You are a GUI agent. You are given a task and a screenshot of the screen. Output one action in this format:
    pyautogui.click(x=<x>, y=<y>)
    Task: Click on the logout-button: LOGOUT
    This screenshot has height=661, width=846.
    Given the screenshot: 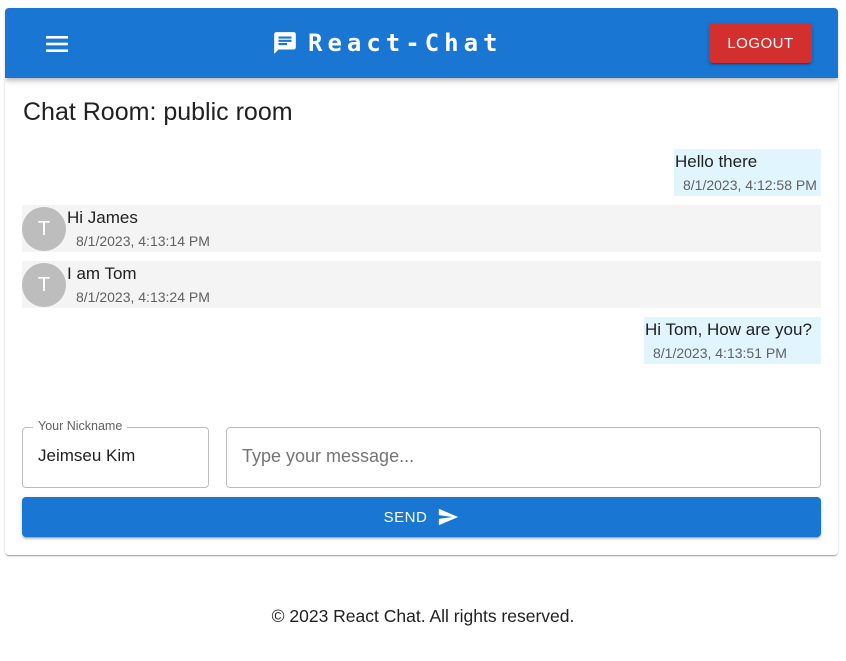 What is the action you would take?
    pyautogui.click(x=760, y=43)
    